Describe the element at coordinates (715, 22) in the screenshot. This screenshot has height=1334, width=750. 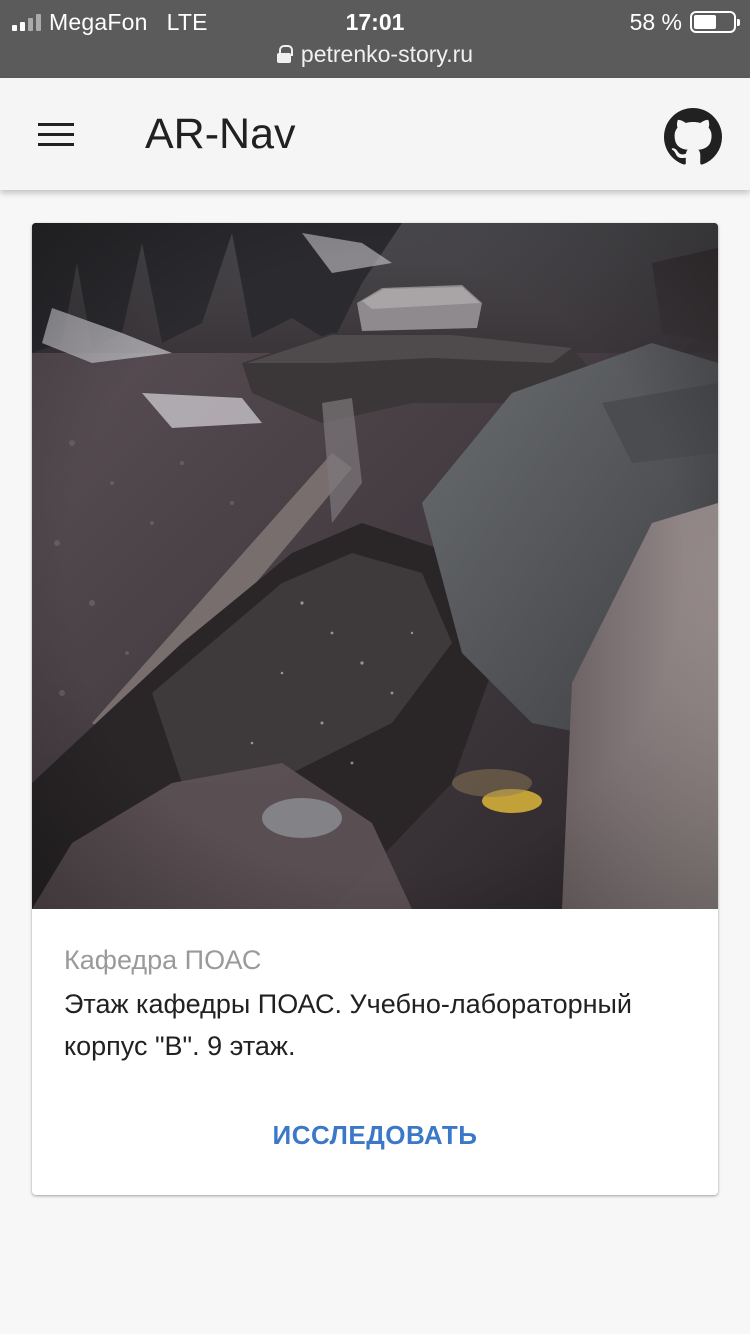
I see `battery-icon` at that location.